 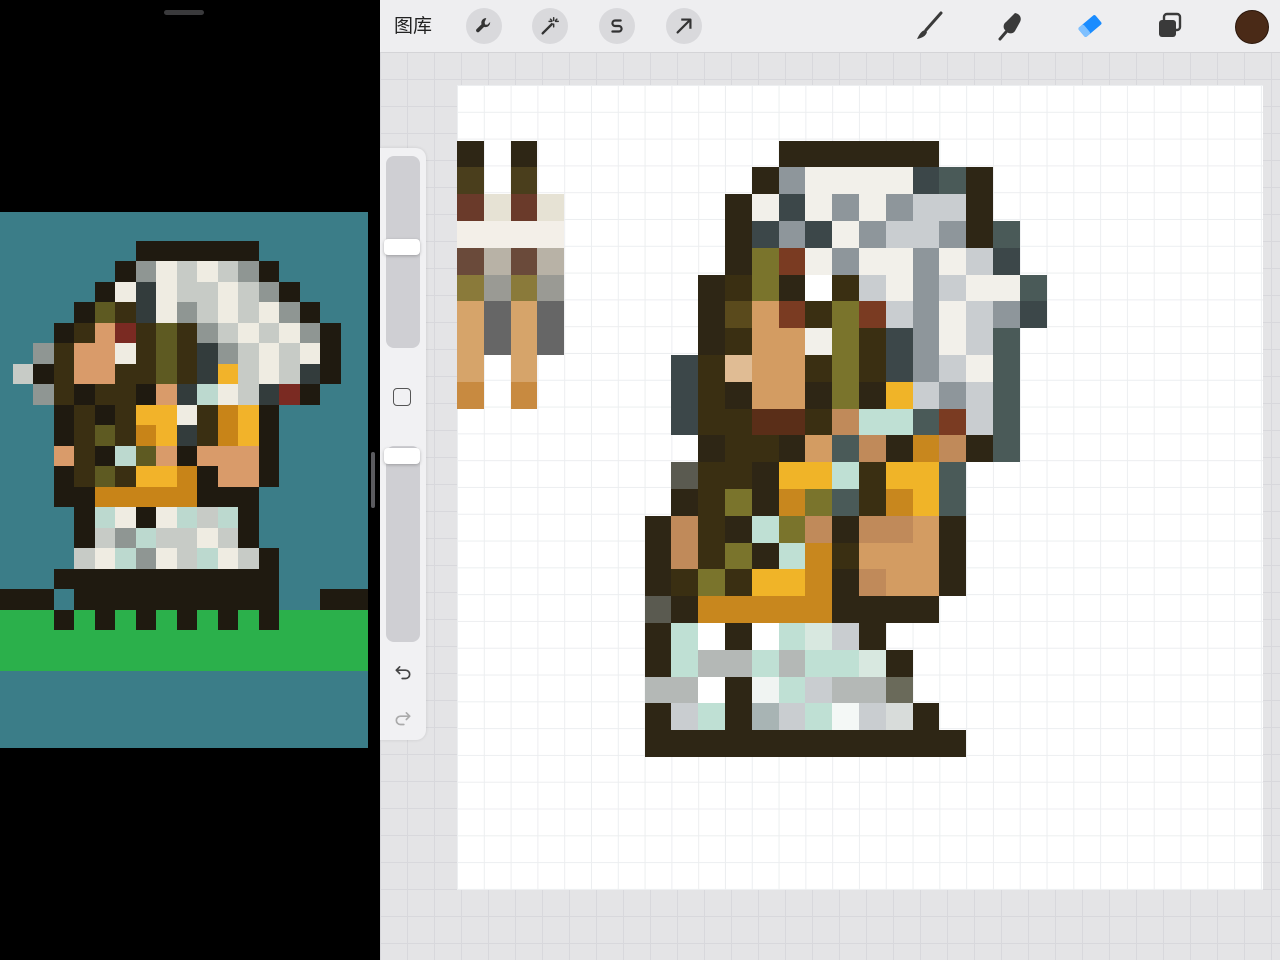 I want to click on opacity-slider, so click(x=403, y=544).